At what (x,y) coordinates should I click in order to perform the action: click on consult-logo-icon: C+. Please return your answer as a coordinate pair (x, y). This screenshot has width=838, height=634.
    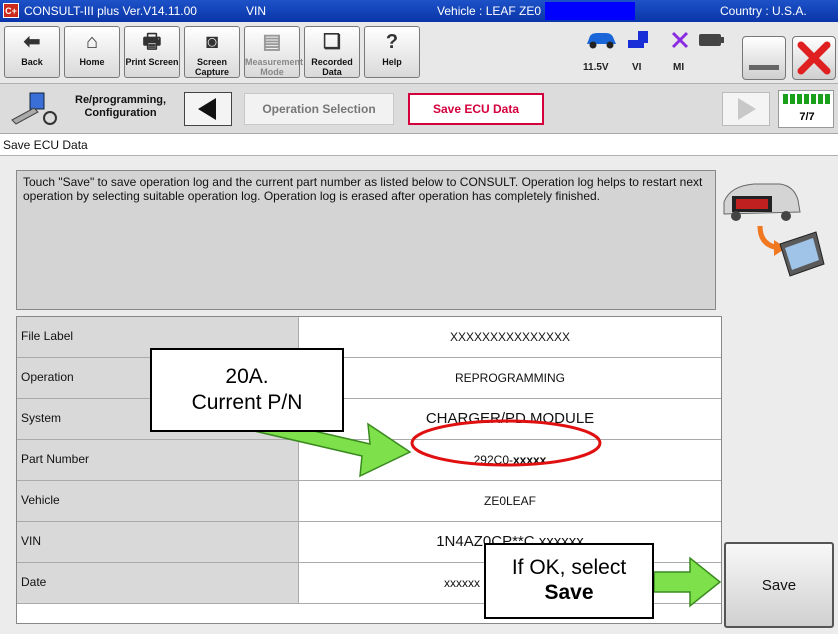
    Looking at the image, I should click on (11, 10).